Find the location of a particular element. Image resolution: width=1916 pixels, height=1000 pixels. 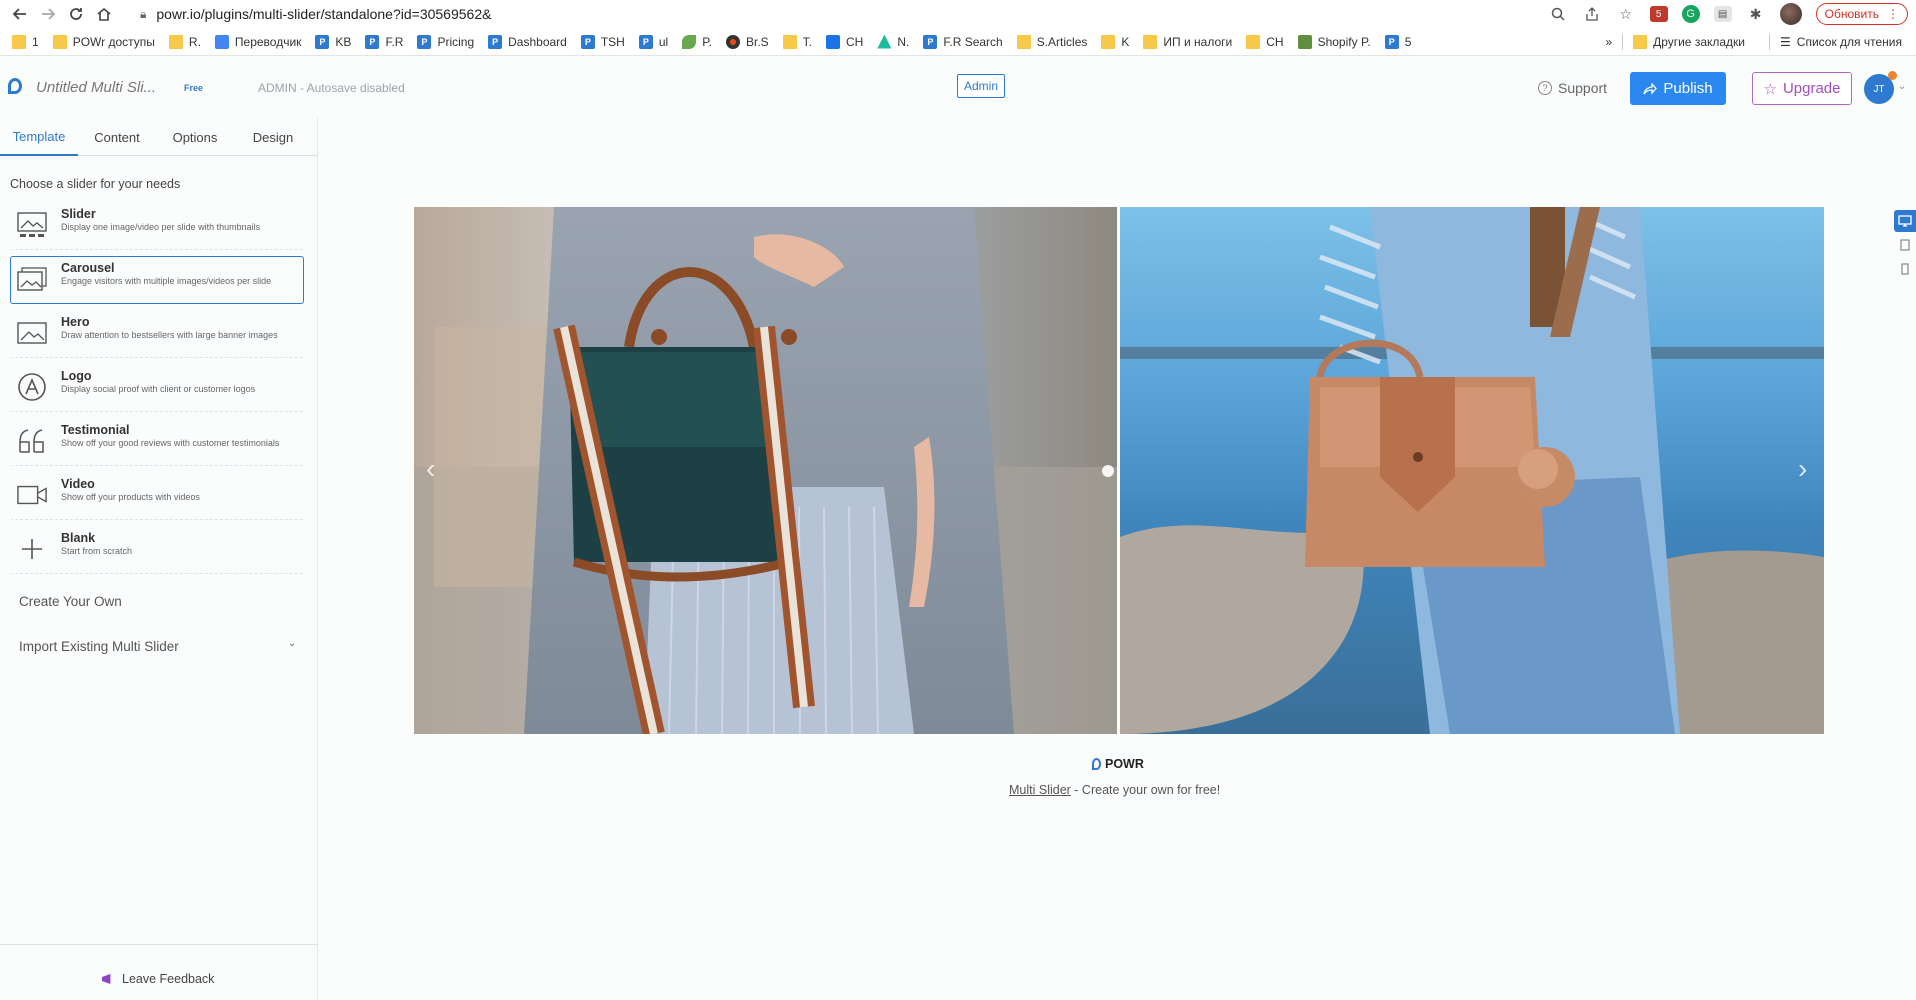

bookmarks-overflow-icon: » is located at coordinates (1608, 42).